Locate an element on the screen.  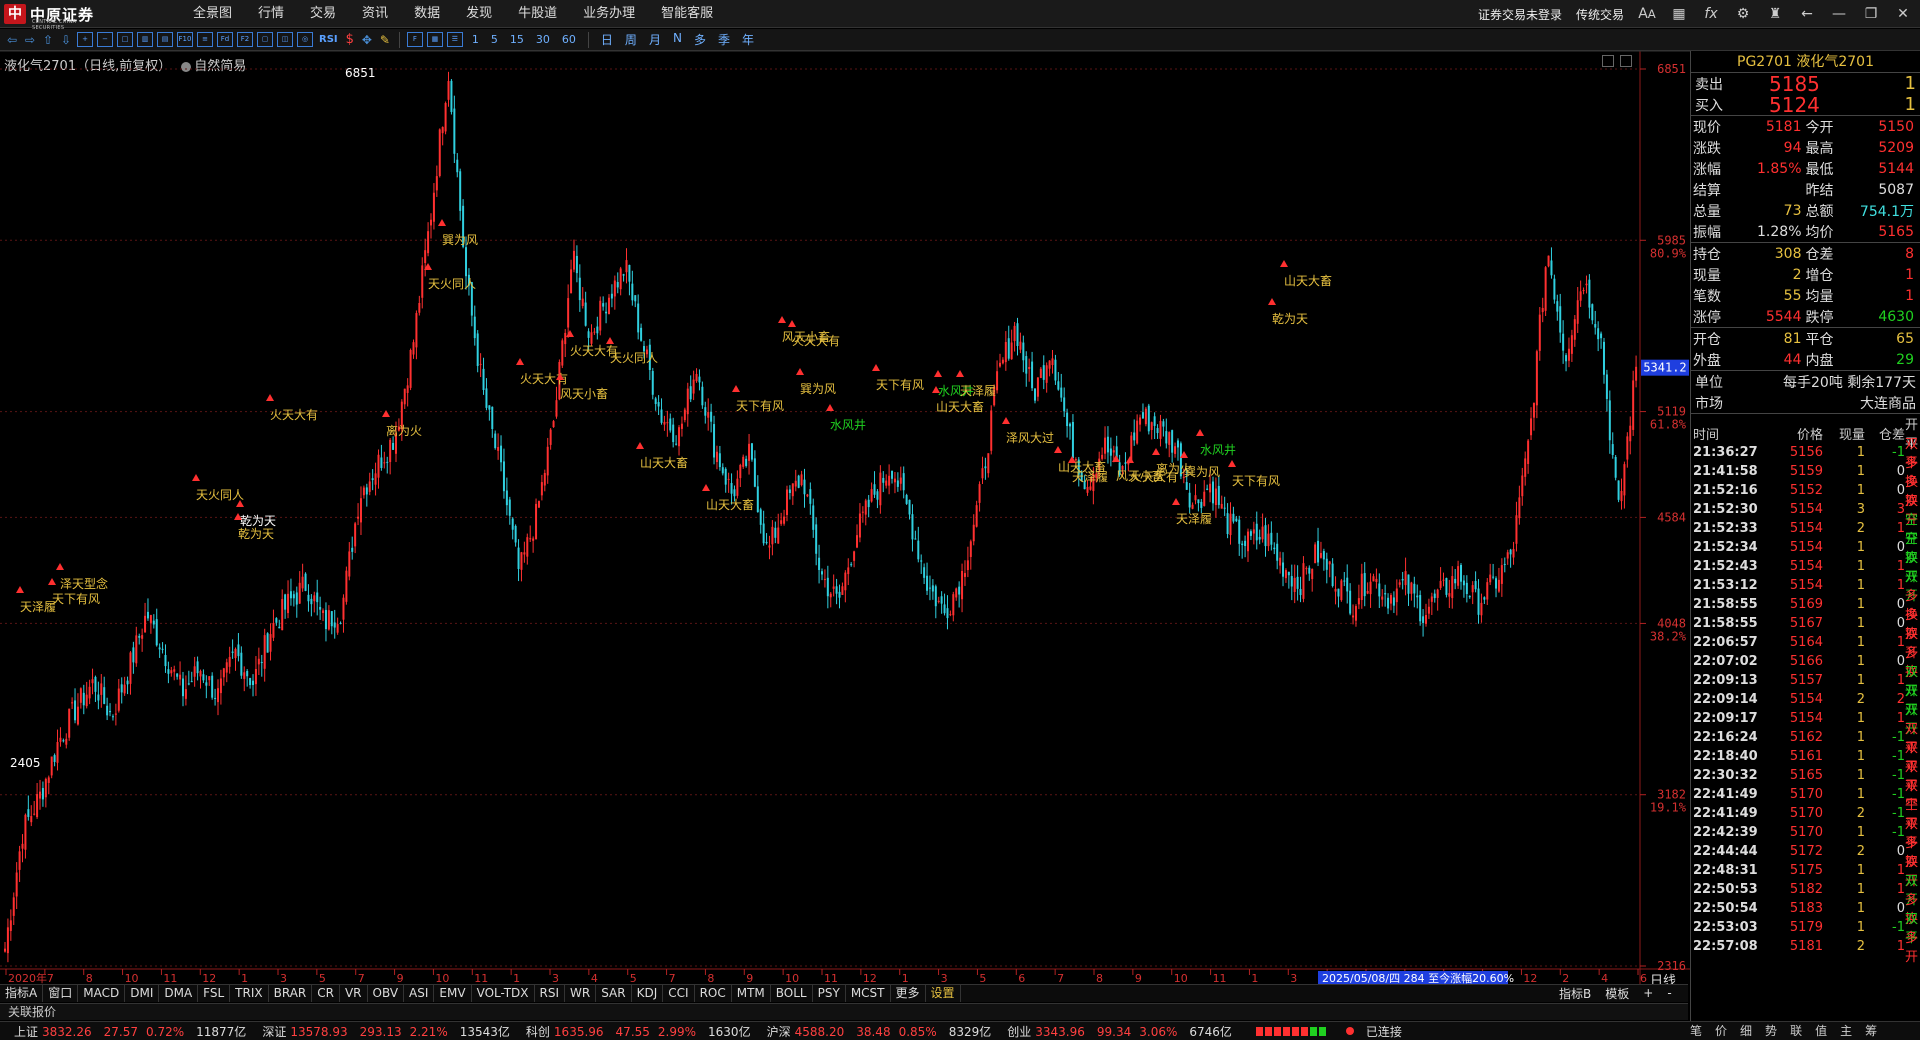
indicator-tab: WR is located at coordinates (581, 993).